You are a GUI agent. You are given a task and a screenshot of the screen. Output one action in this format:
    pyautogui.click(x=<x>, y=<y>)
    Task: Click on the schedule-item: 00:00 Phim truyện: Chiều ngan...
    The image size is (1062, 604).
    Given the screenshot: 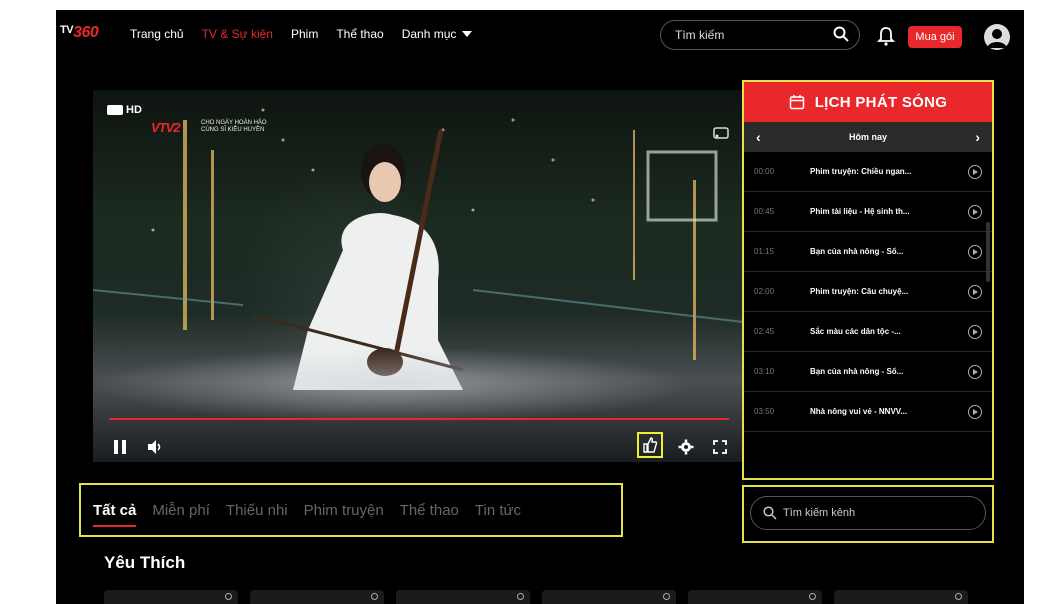 What is the action you would take?
    pyautogui.click(x=868, y=172)
    